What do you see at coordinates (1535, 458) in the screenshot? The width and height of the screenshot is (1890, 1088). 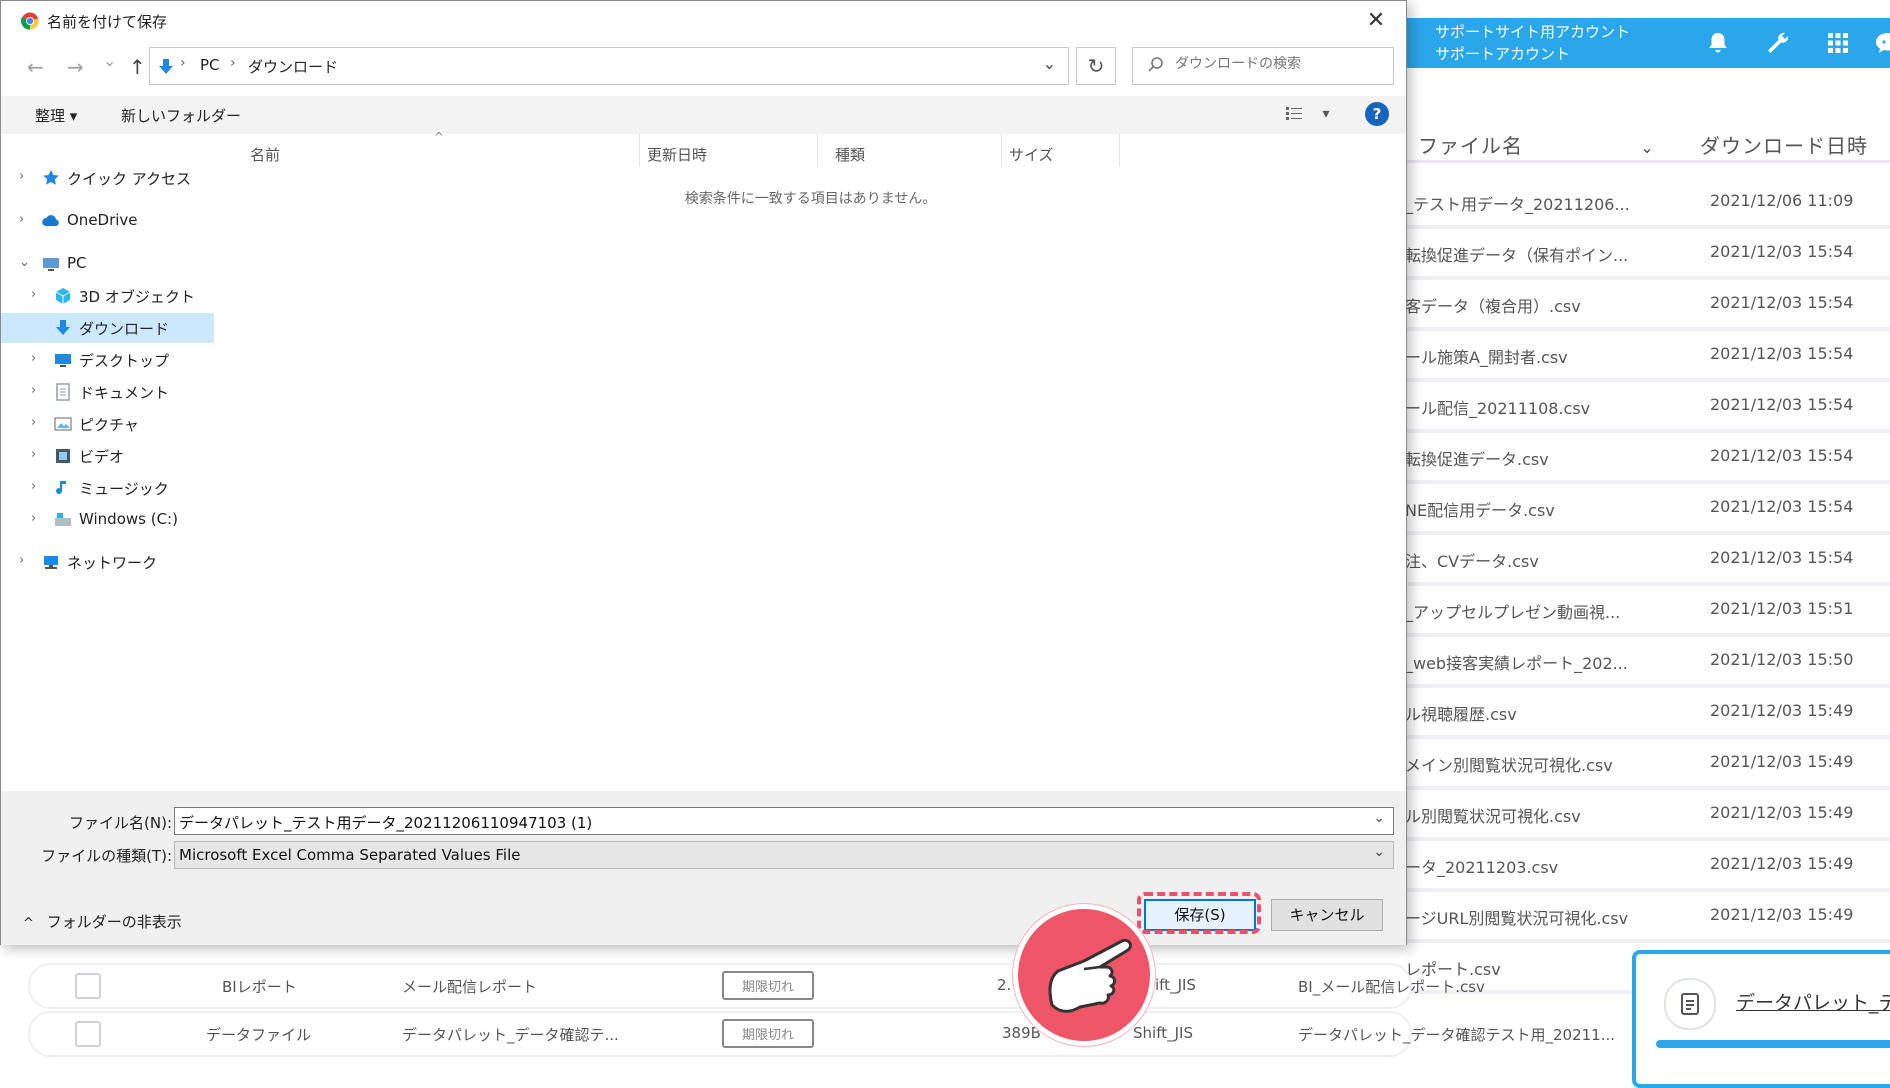 I see `download-filename: 転換促進データ.csv` at bounding box center [1535, 458].